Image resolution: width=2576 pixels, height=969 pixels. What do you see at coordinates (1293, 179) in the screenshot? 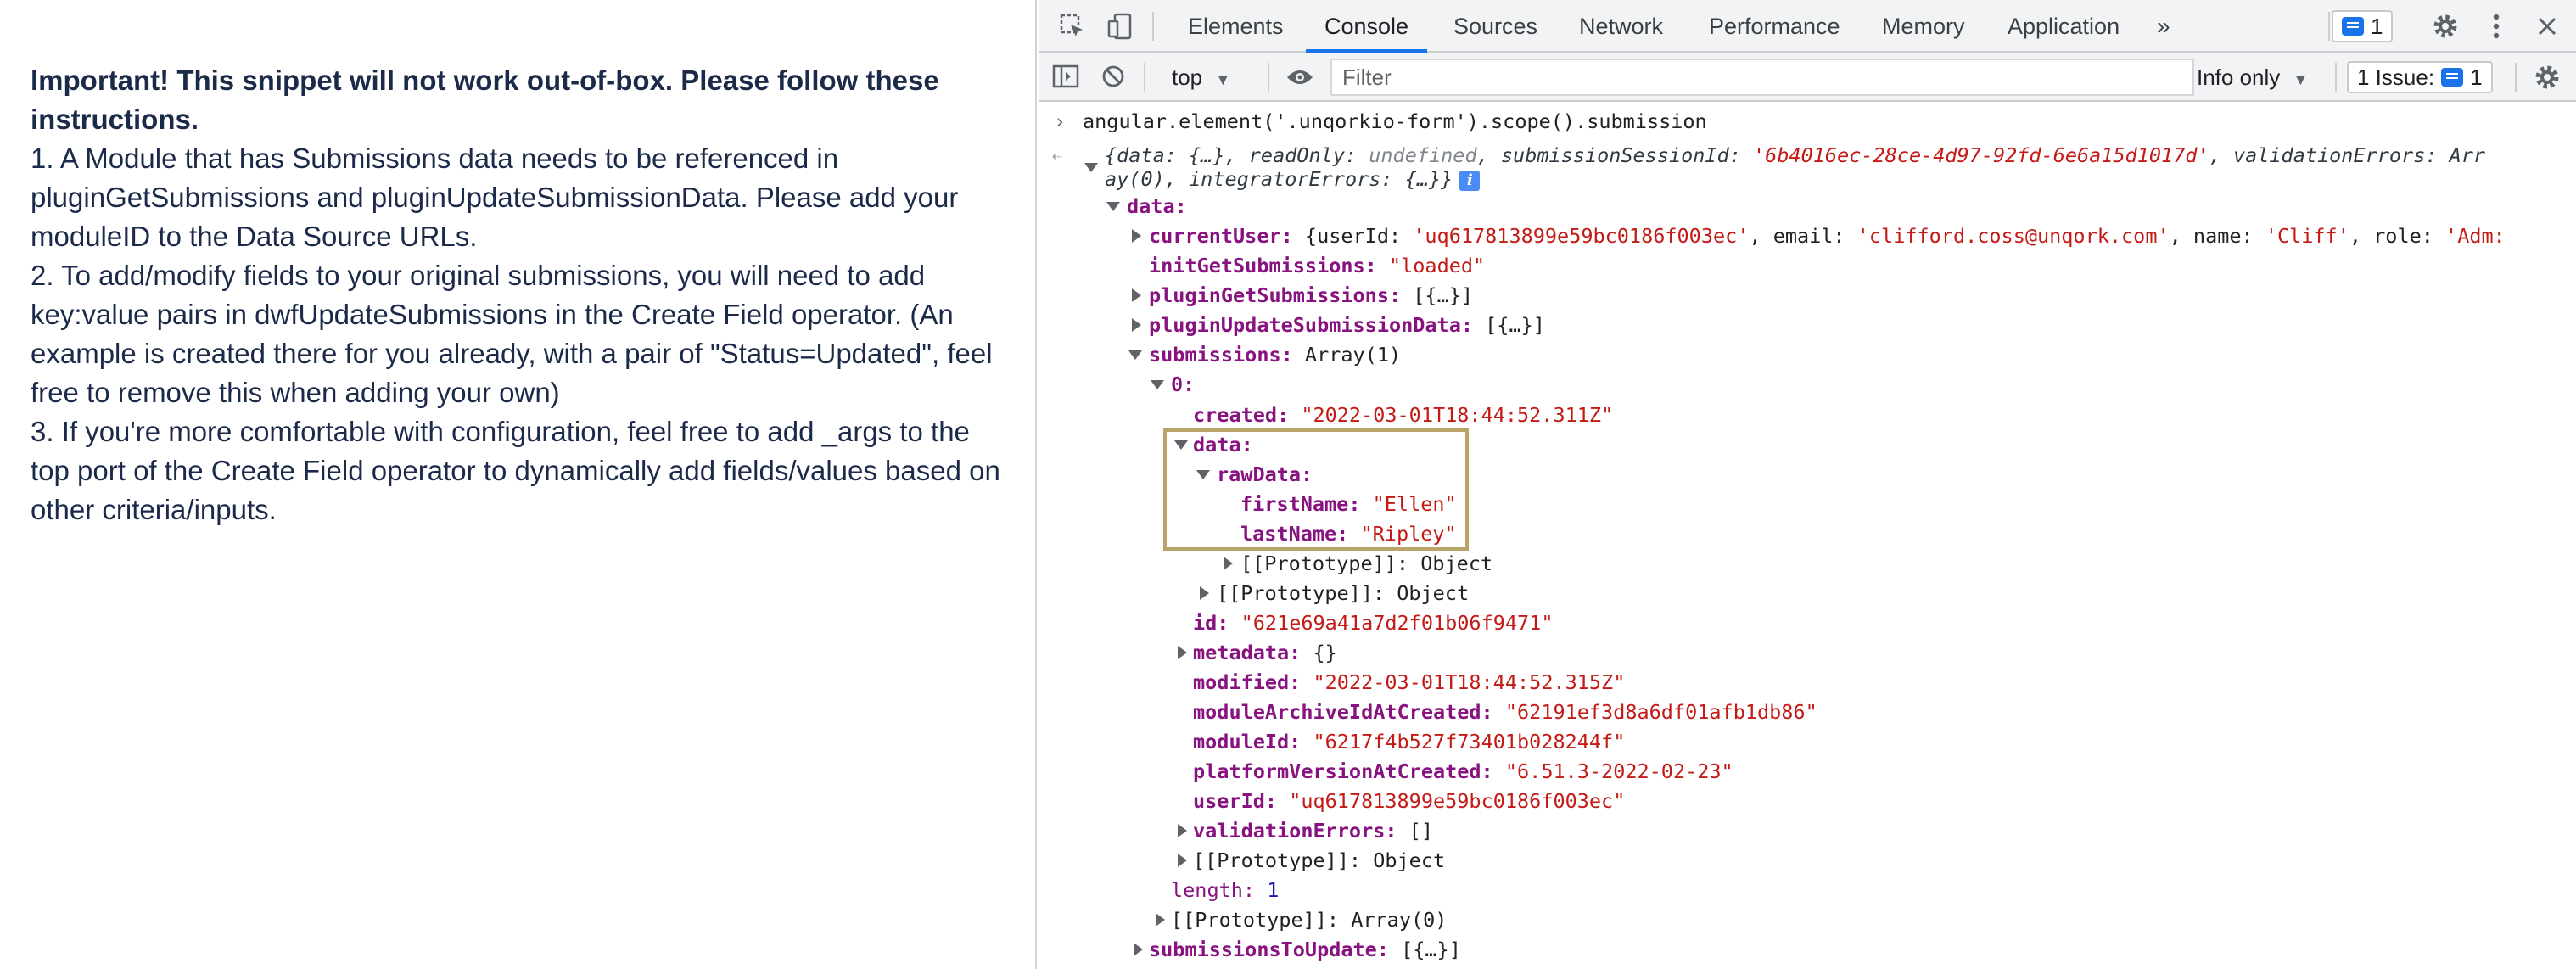
I see `result-summary-line2: ay(0), integratorErrors: {…}} i` at bounding box center [1293, 179].